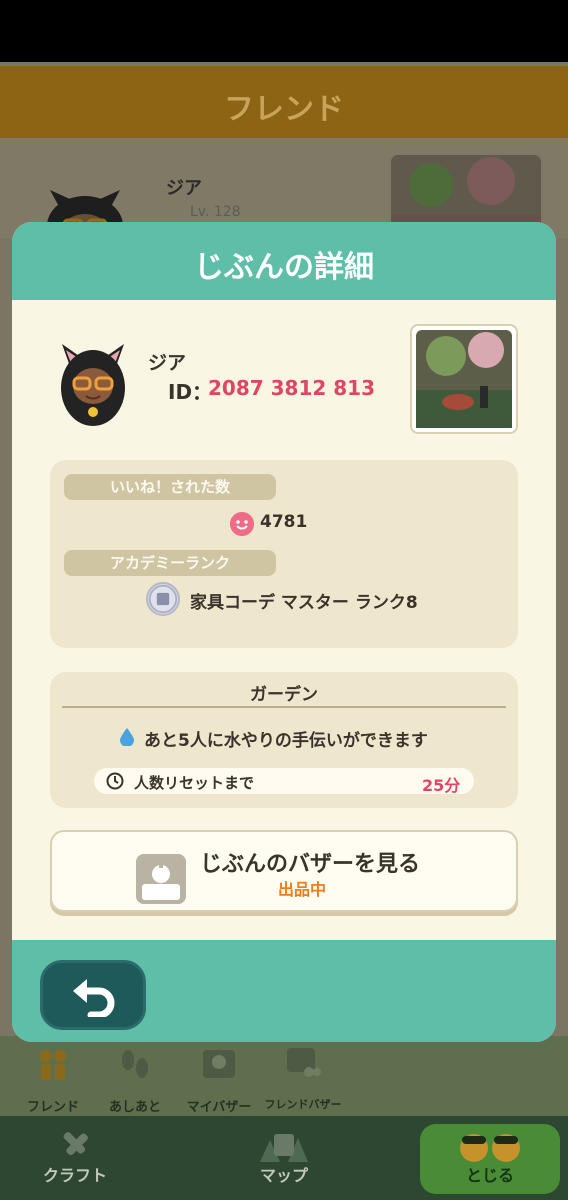 Image resolution: width=568 pixels, height=1200 pixels. Describe the element at coordinates (283, 1175) in the screenshot. I see `nav-map-label: マップ` at that location.